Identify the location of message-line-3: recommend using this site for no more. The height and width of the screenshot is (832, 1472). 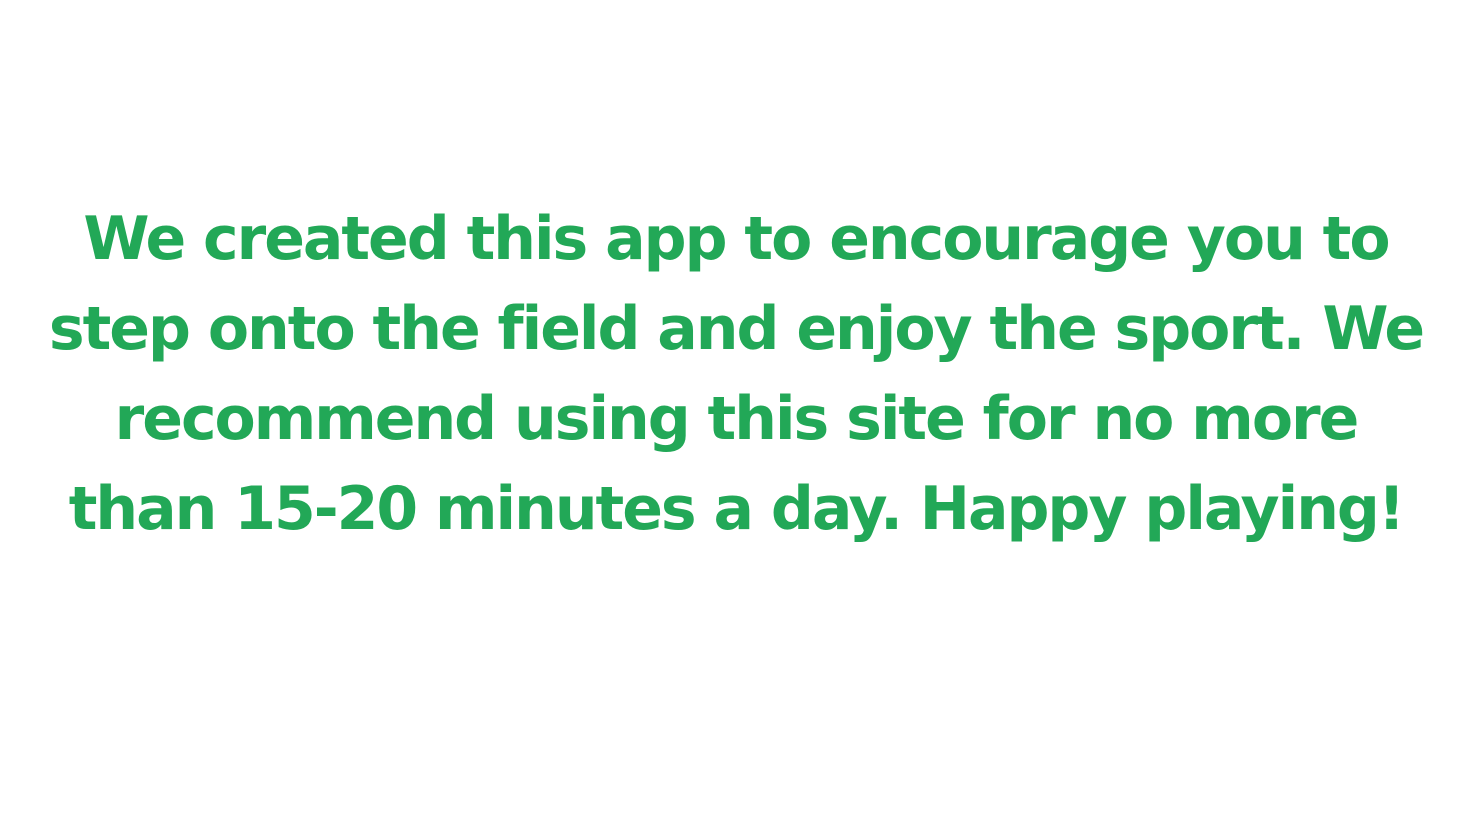
(737, 419).